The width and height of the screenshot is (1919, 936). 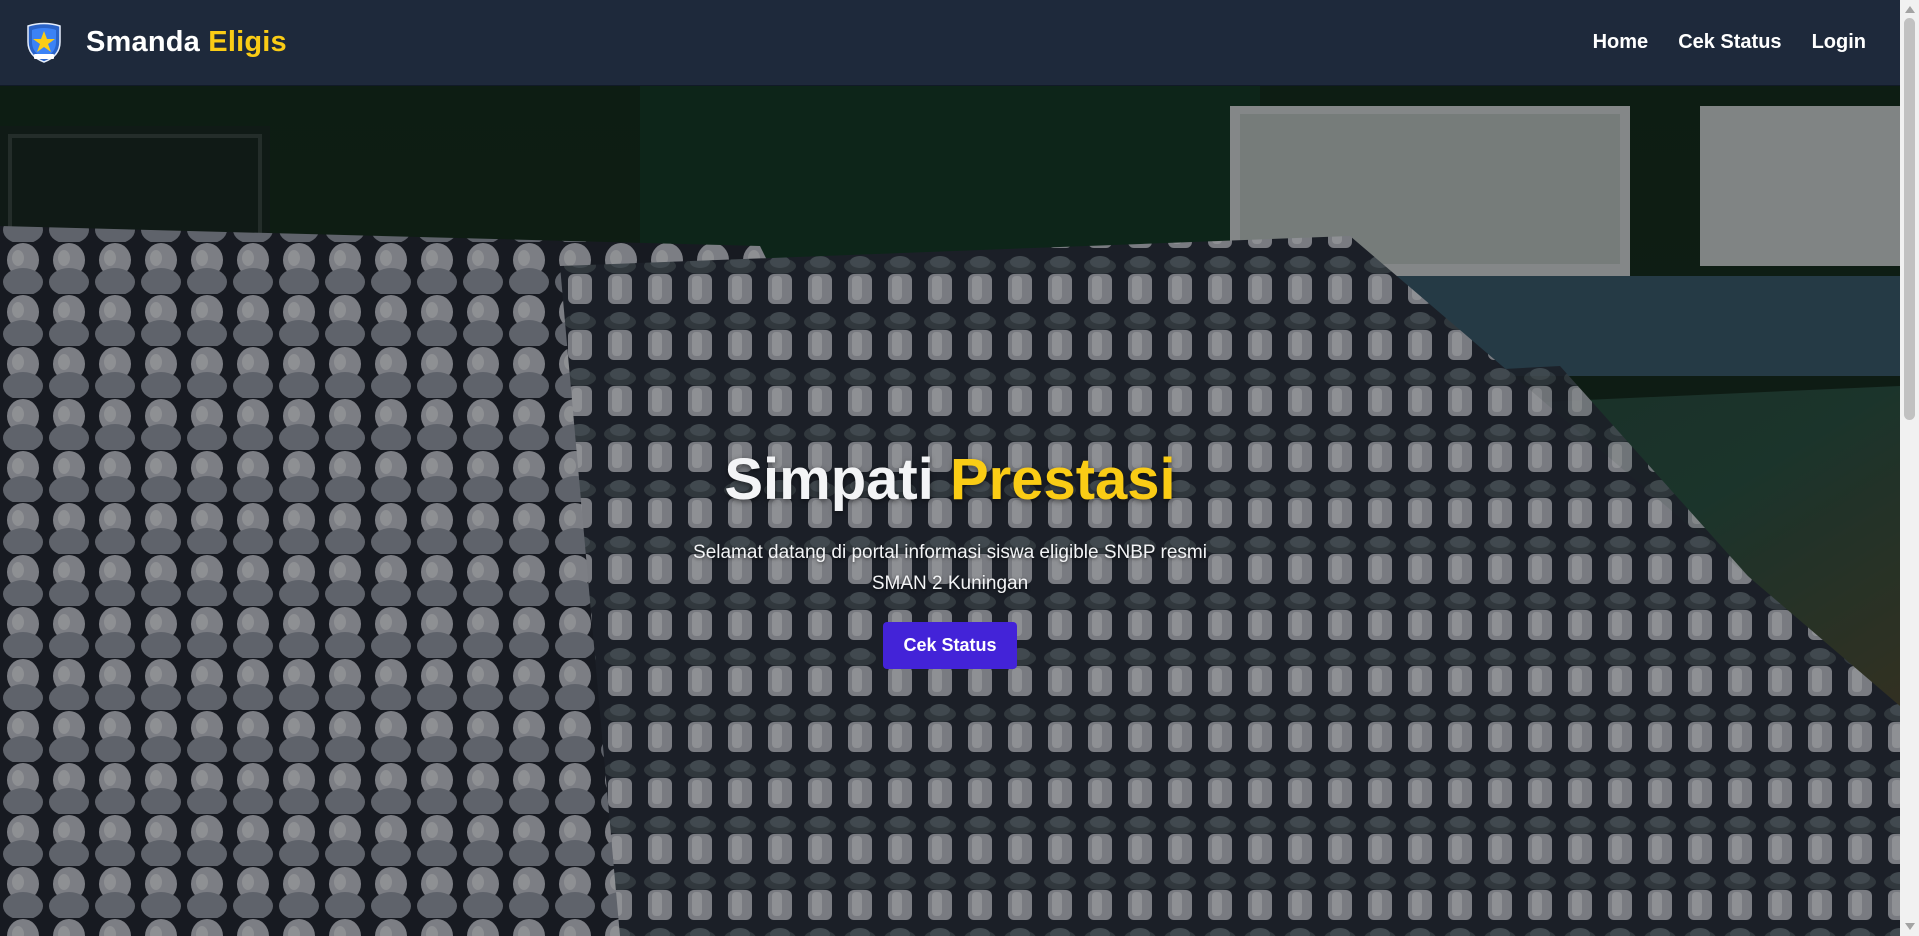 I want to click on page-scrollbar, so click(x=1909, y=468).